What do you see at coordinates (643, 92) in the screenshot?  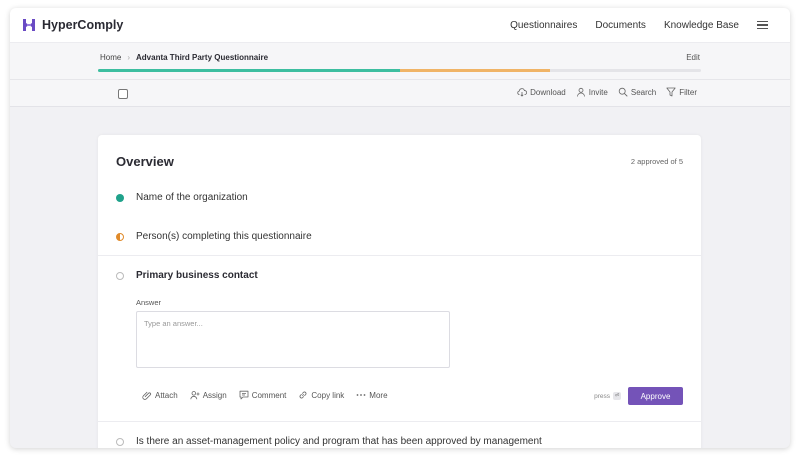 I see `search-label: Search` at bounding box center [643, 92].